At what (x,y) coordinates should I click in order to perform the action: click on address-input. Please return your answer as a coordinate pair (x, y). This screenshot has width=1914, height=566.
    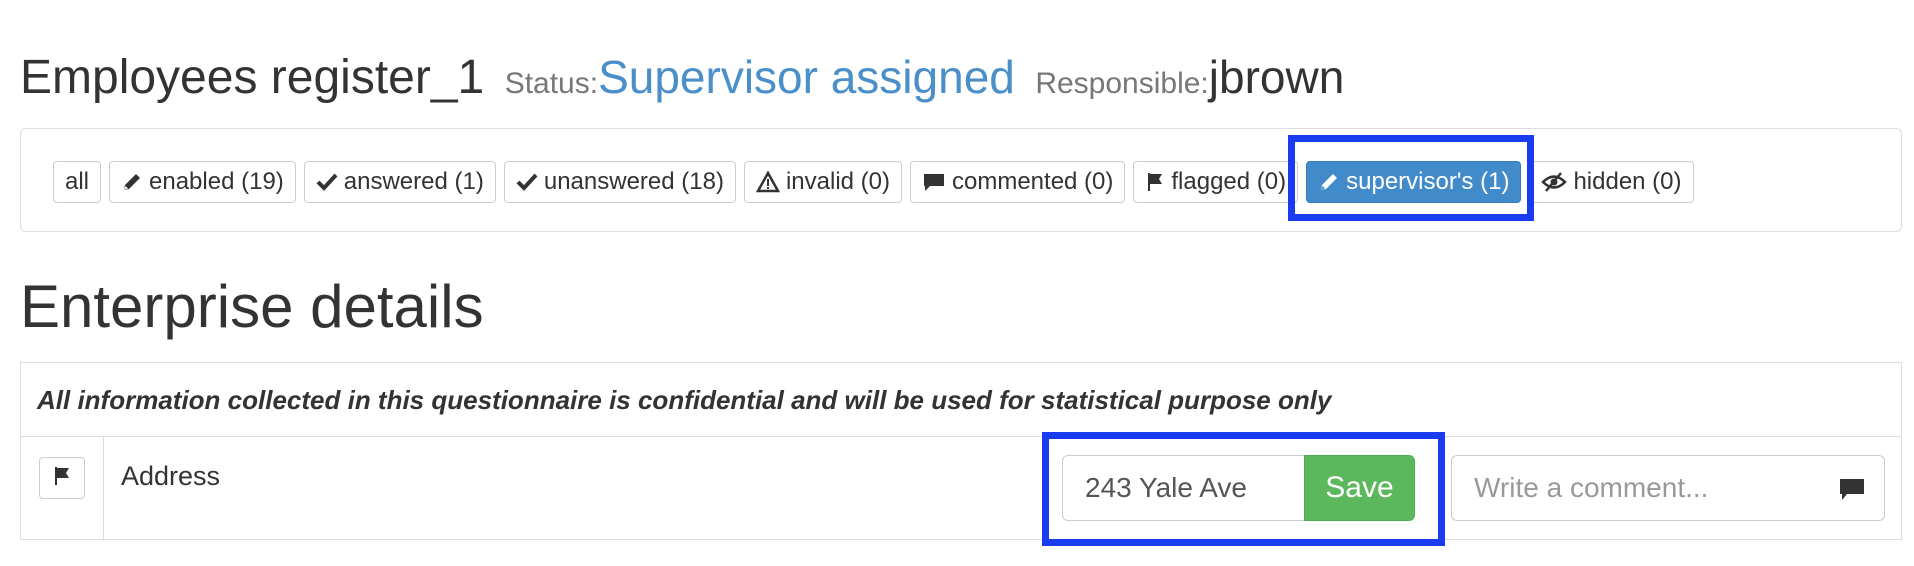
    Looking at the image, I should click on (1183, 488).